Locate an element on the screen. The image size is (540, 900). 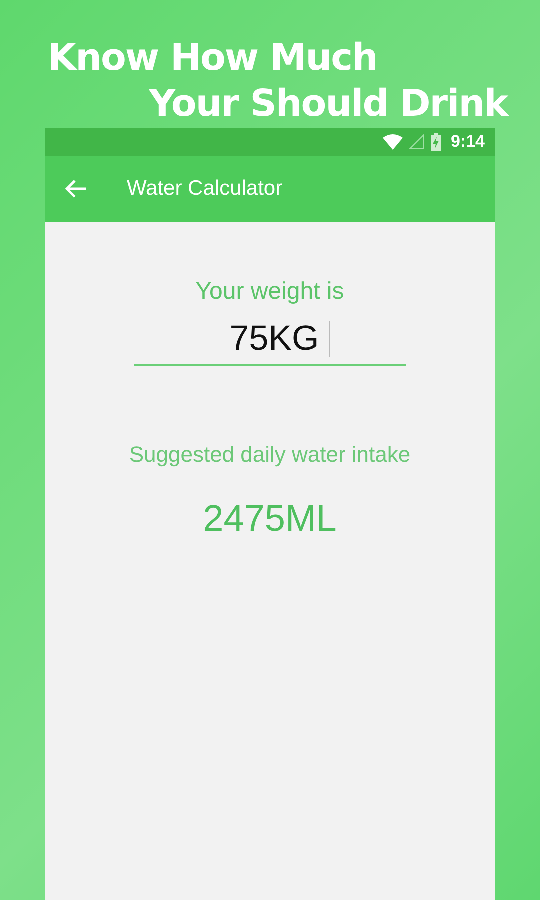
signal-icon is located at coordinates (416, 142).